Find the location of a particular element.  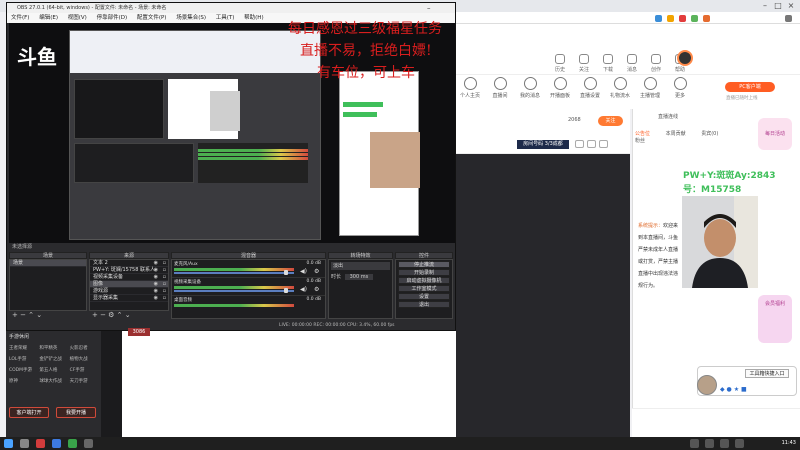

link-icon: ● is located at coordinates (729, 389).